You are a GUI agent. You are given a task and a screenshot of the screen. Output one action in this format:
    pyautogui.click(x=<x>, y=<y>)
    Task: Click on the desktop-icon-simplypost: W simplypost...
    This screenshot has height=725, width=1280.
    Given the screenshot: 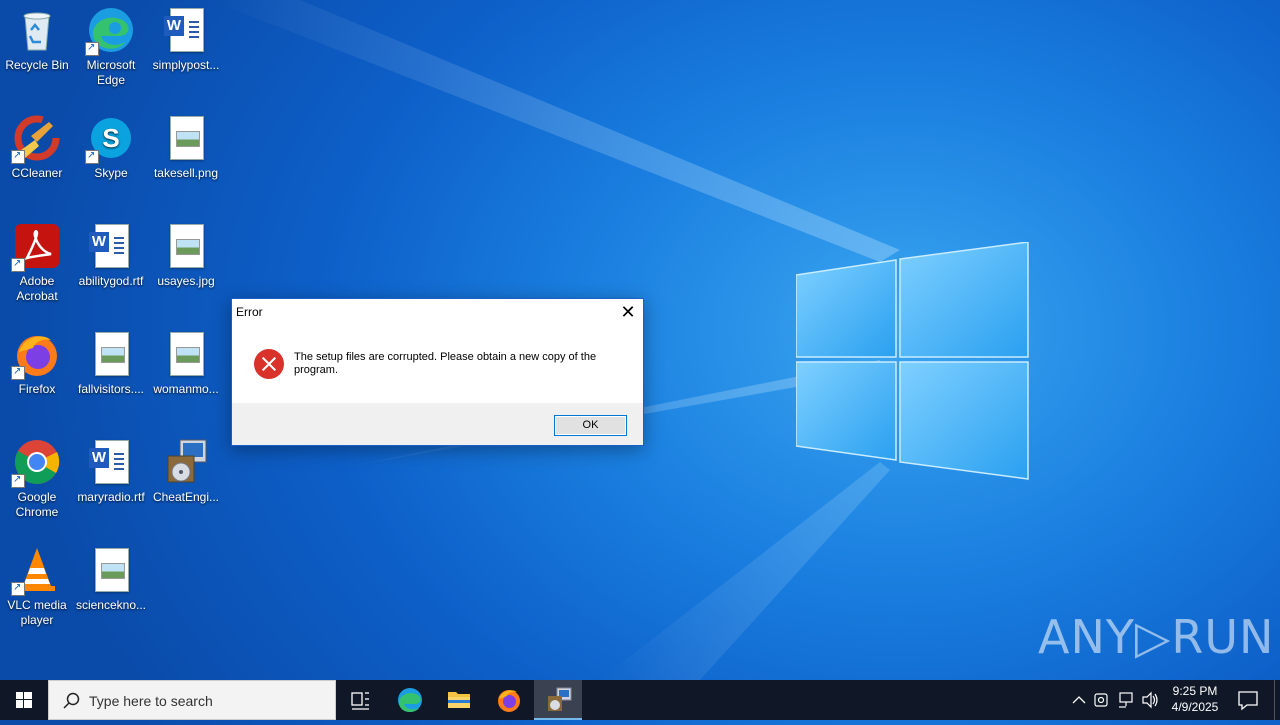 What is the action you would take?
    pyautogui.click(x=186, y=37)
    